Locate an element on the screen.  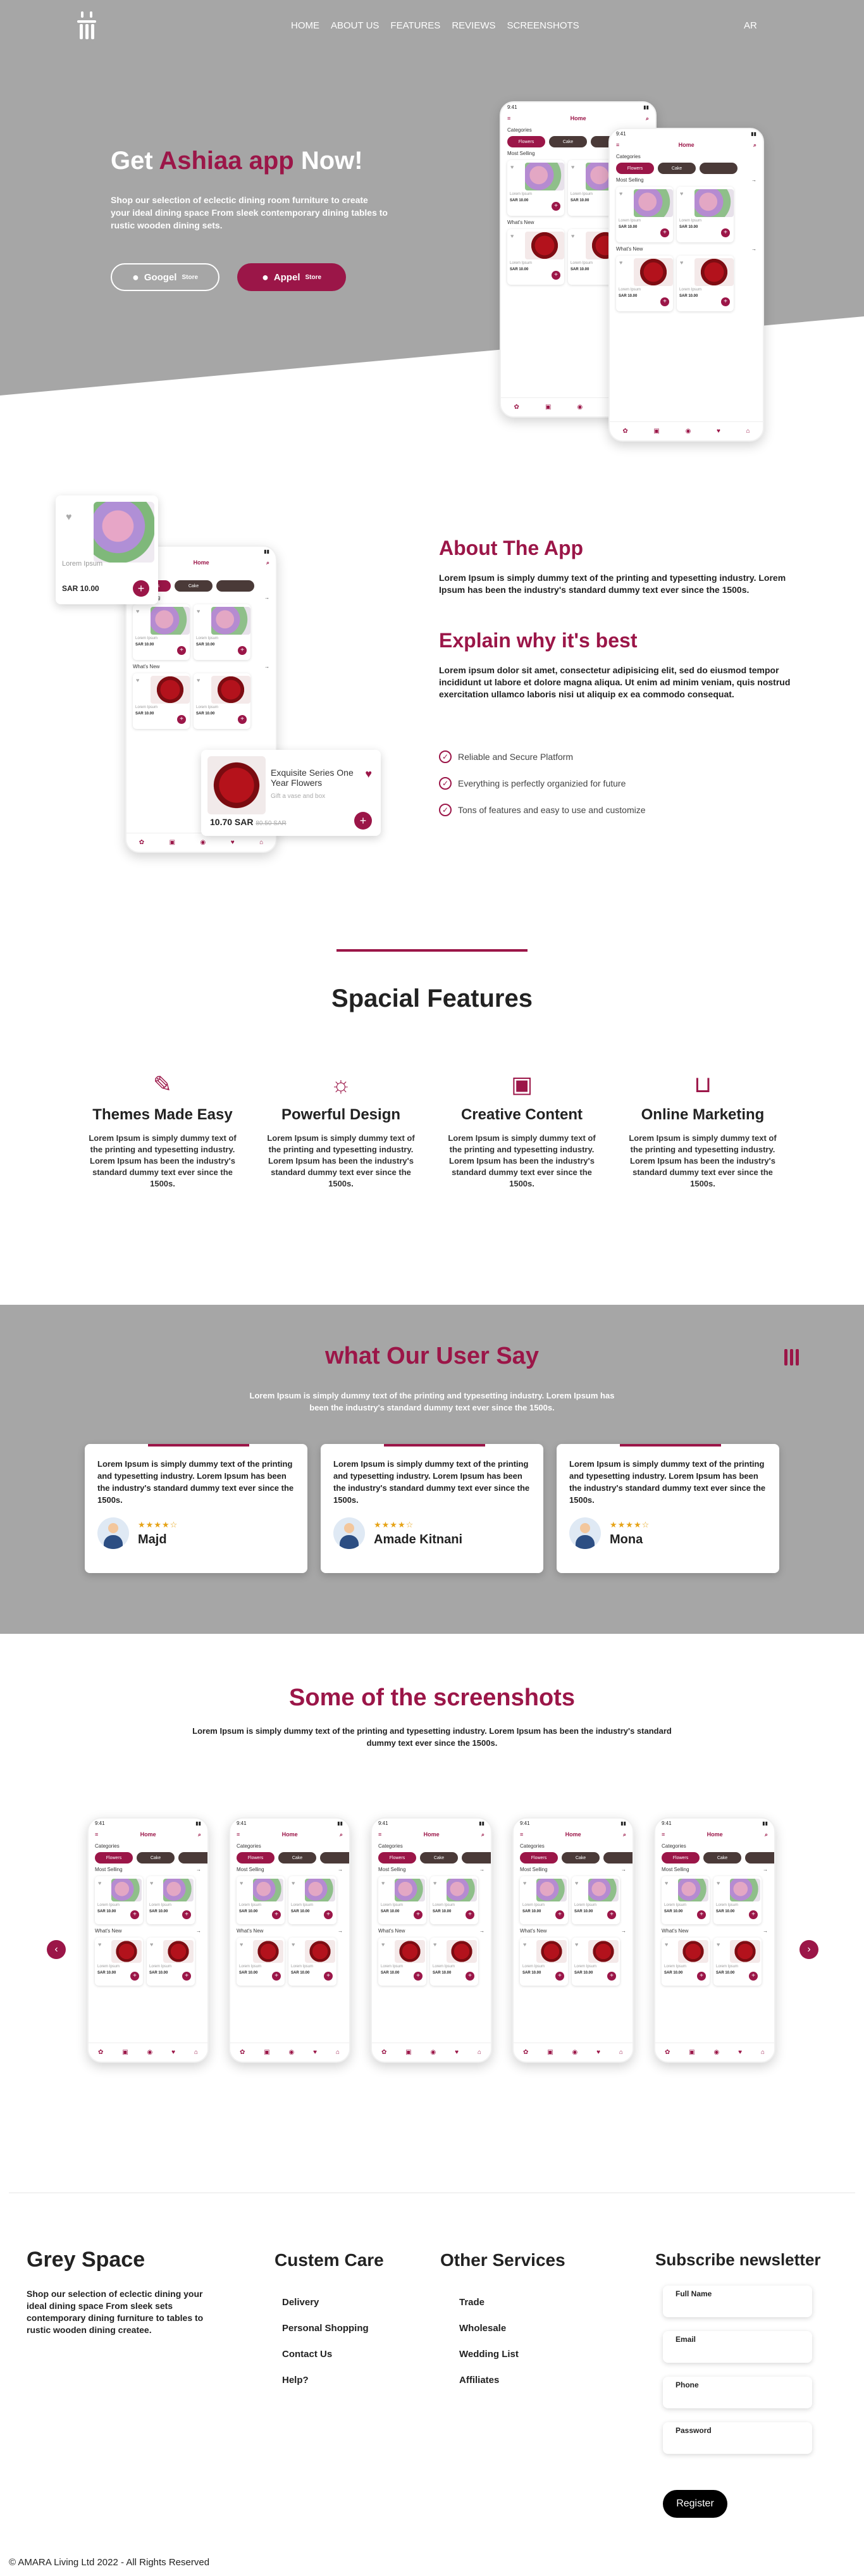
phone-field: Phone is located at coordinates (737, 2392).